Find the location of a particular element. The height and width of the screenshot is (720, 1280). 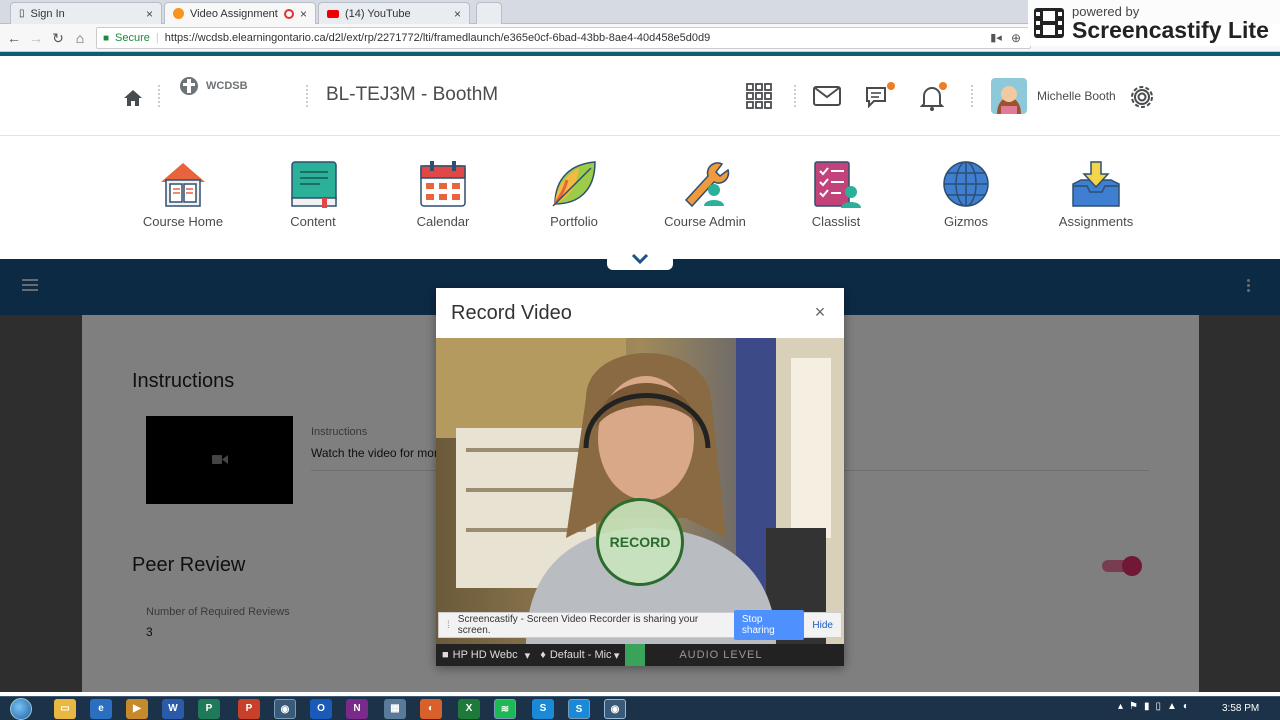

watermark-powered: powered by is located at coordinates (1106, 11).